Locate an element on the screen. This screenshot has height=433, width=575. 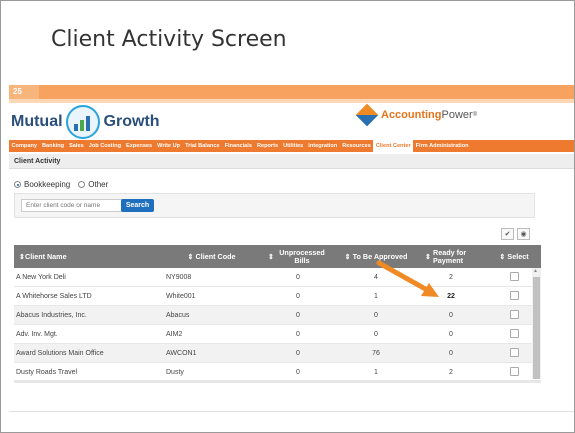
annotation-arrow-shaft is located at coordinates (404, 277).